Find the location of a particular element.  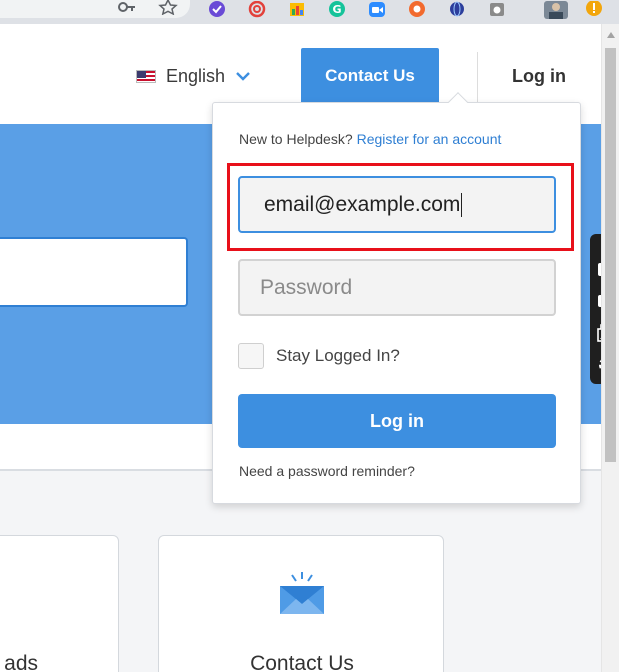

contact-card: Contact Us is located at coordinates (301, 603).